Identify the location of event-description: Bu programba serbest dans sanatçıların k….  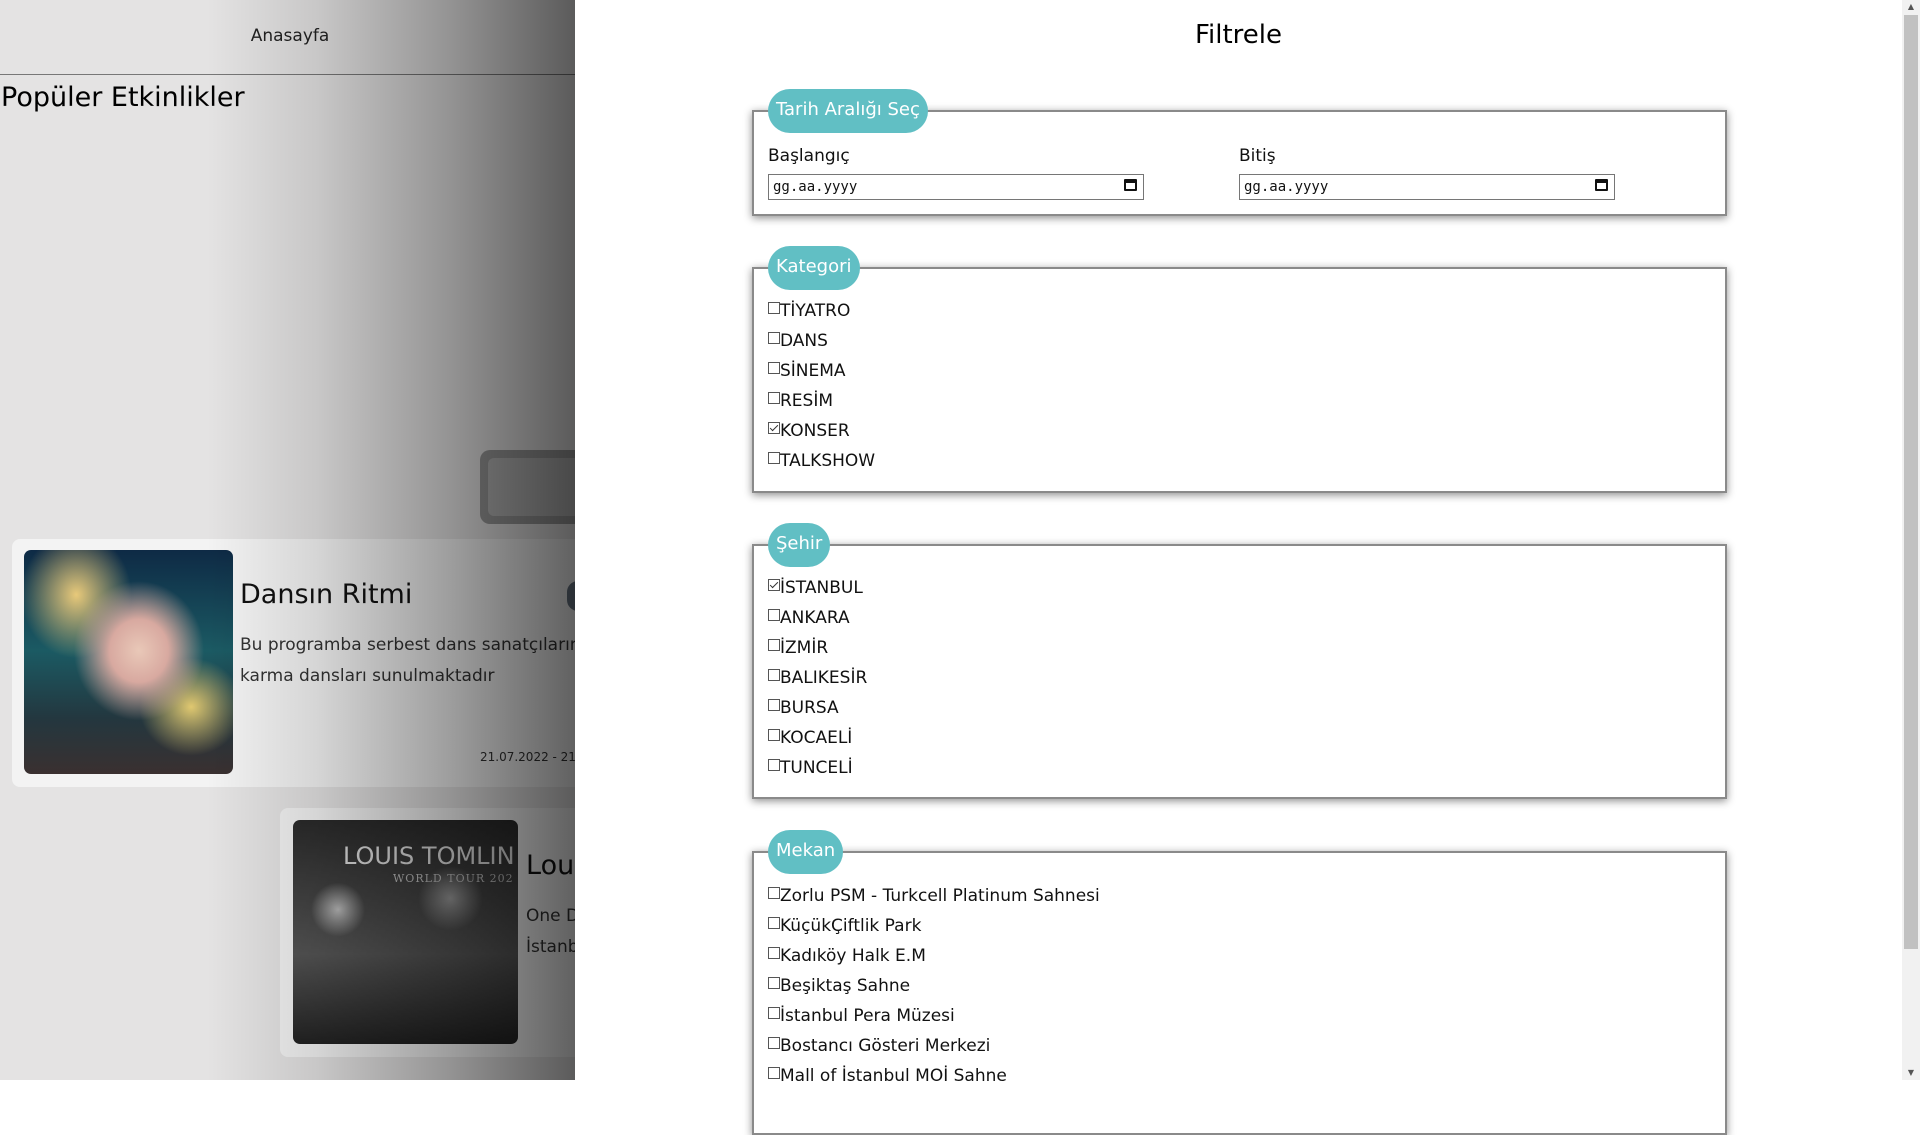
(407, 661).